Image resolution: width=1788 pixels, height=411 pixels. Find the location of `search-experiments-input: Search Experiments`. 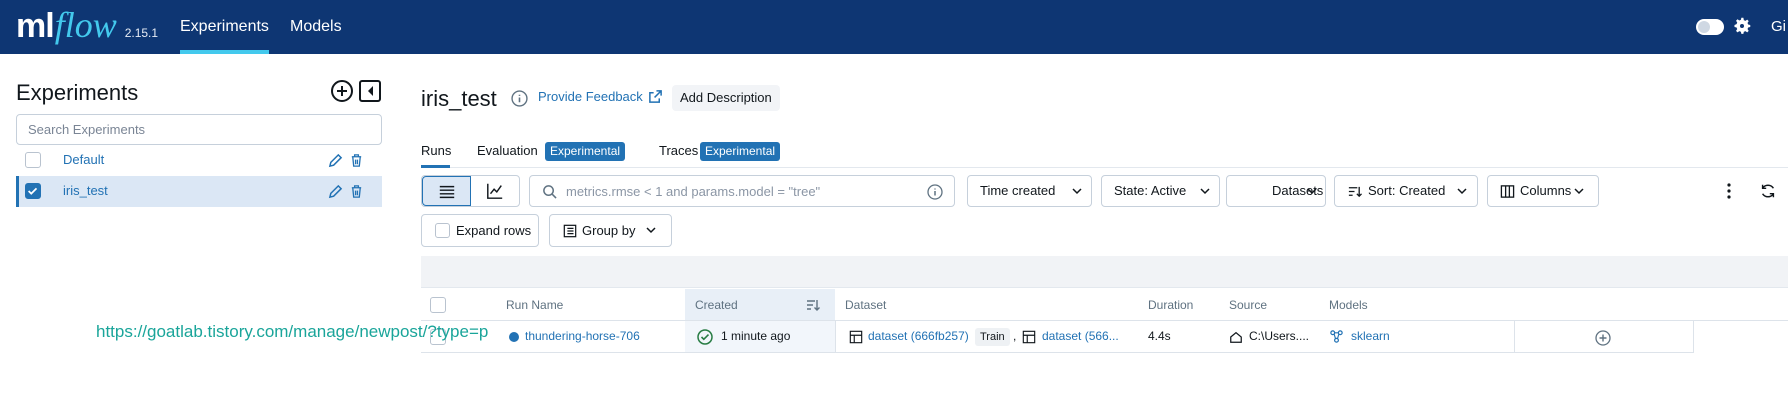

search-experiments-input: Search Experiments is located at coordinates (199, 129).